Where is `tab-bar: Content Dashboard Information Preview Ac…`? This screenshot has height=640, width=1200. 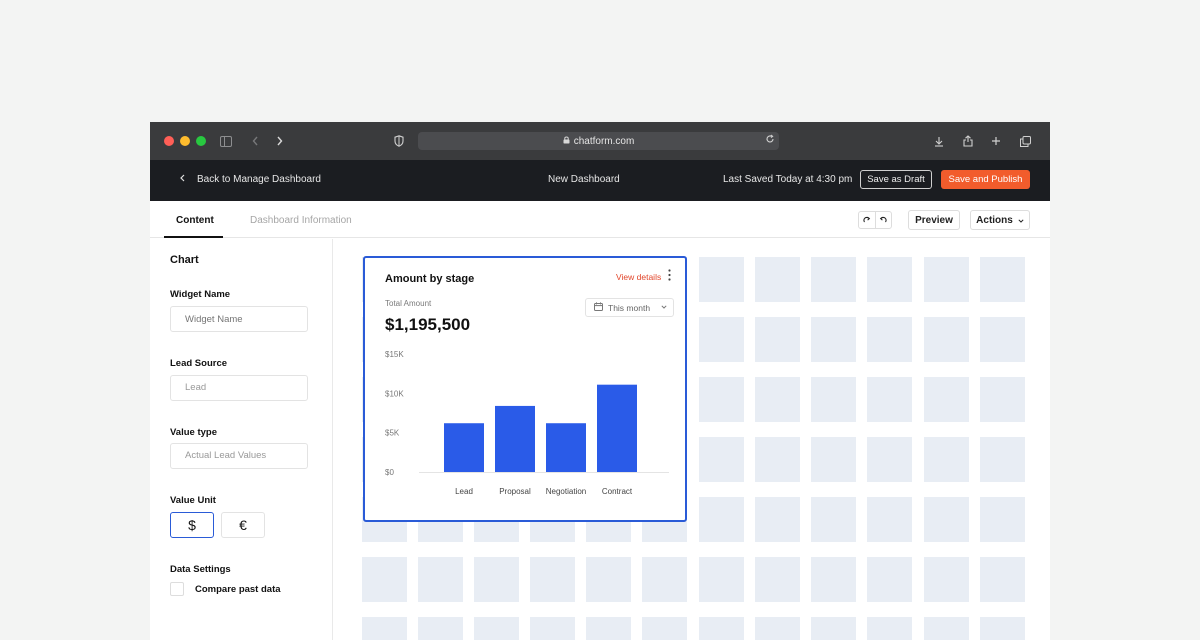 tab-bar: Content Dashboard Information Preview Ac… is located at coordinates (600, 219).